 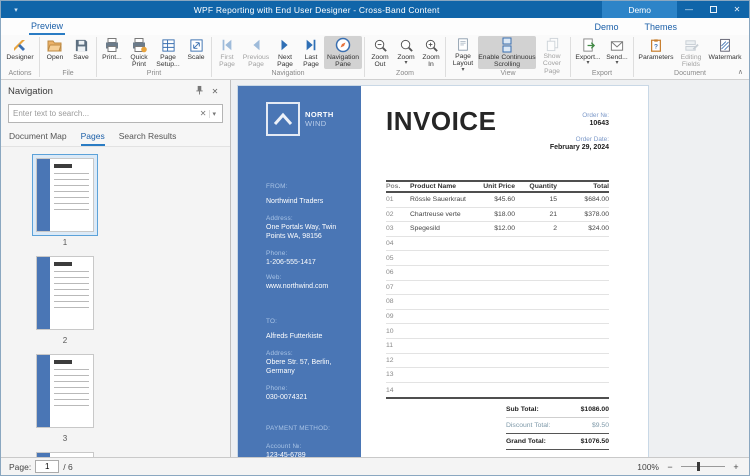 What do you see at coordinates (148, 138) in the screenshot?
I see `tab-search-results: Search Results` at bounding box center [148, 138].